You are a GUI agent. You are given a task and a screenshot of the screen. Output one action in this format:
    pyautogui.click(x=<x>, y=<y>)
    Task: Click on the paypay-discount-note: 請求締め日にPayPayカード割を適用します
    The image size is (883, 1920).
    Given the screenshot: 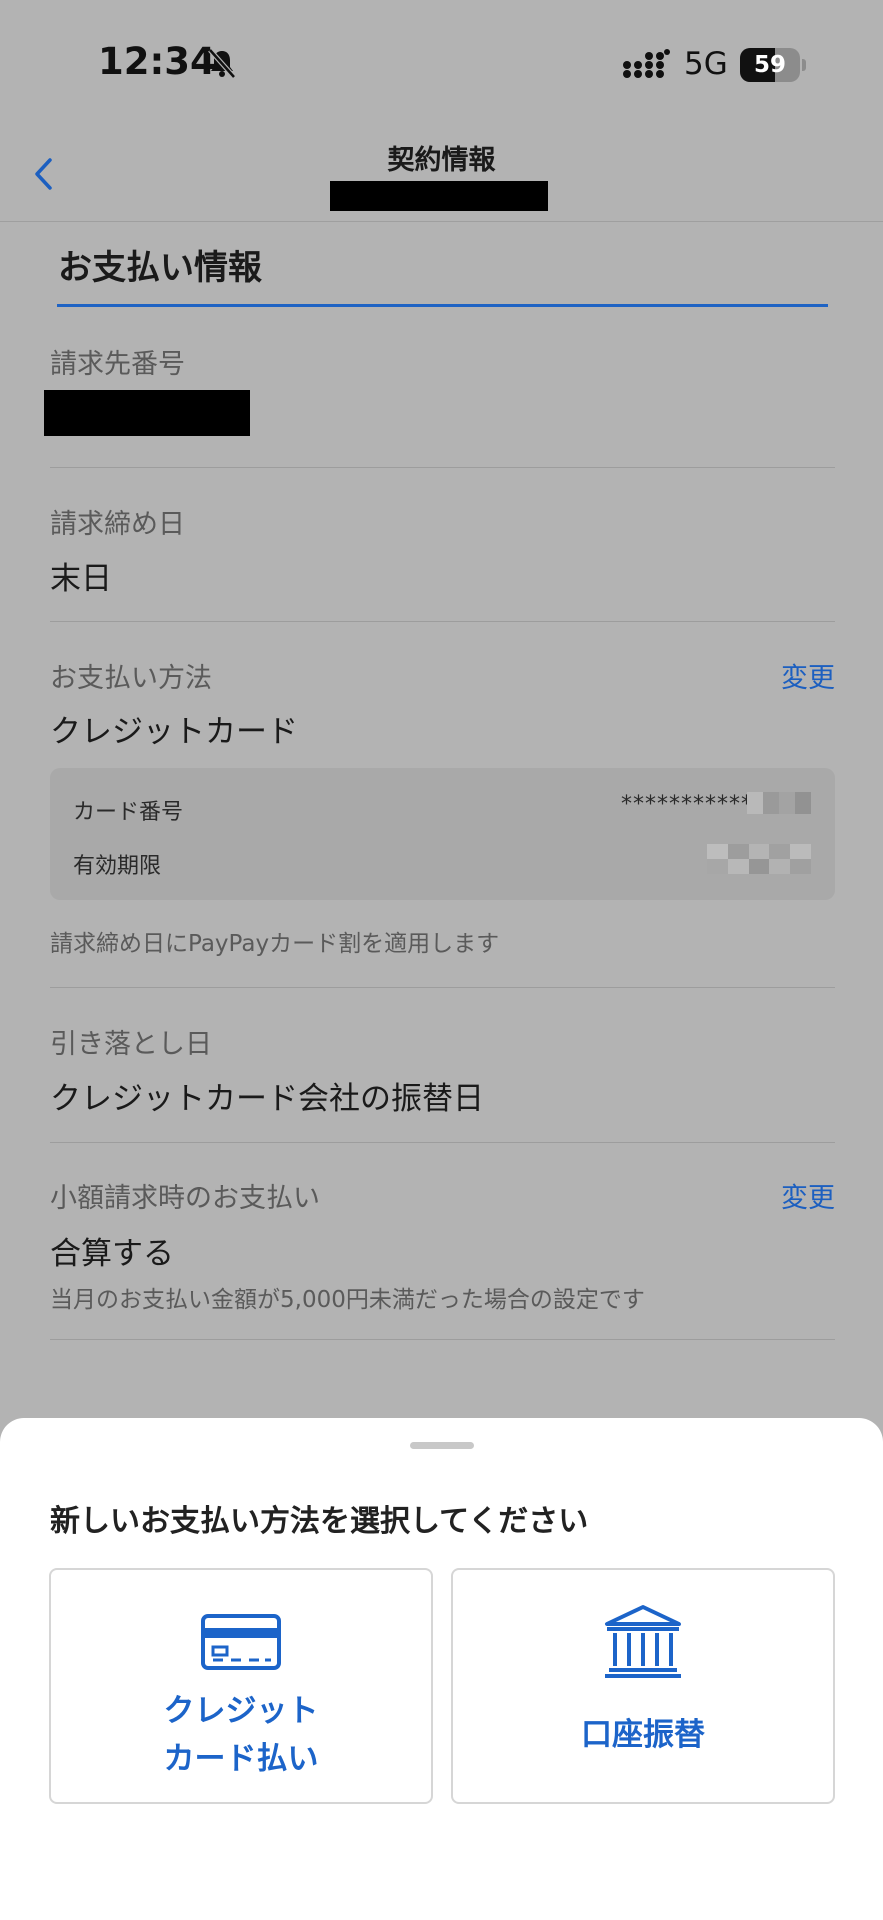 What is the action you would take?
    pyautogui.click(x=275, y=944)
    